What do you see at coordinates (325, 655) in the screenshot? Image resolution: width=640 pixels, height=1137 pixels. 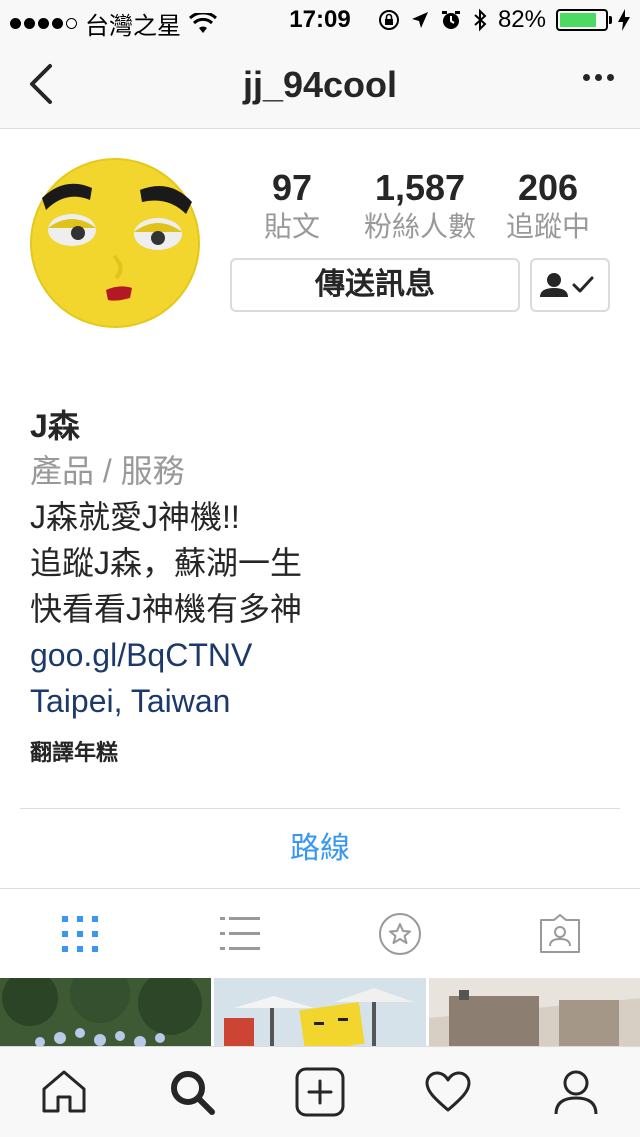 I see `website-link: goo.gl/BqCTNV` at bounding box center [325, 655].